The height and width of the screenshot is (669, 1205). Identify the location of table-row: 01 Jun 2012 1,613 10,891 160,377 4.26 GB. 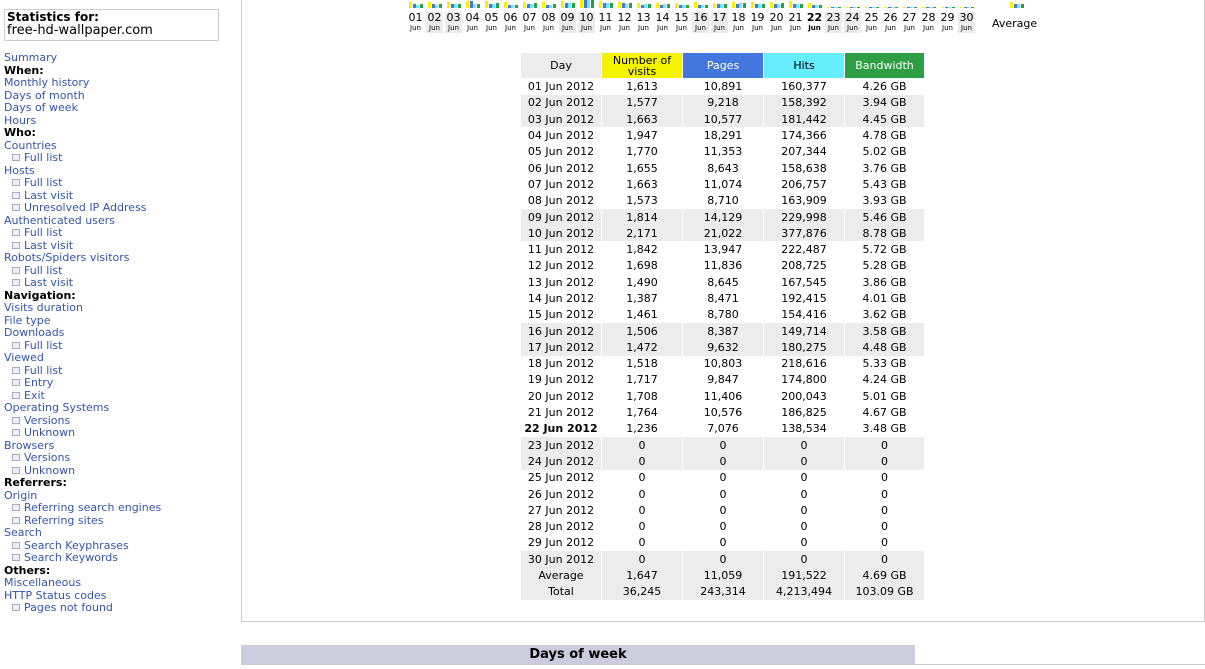
(722, 86).